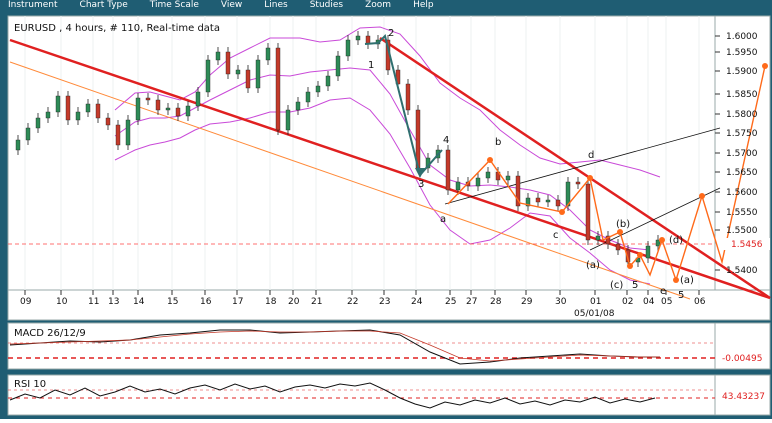 The height and width of the screenshot is (423, 772). Describe the element at coordinates (742, 271) in the screenshot. I see `price-tick-label: 1.5400` at that location.